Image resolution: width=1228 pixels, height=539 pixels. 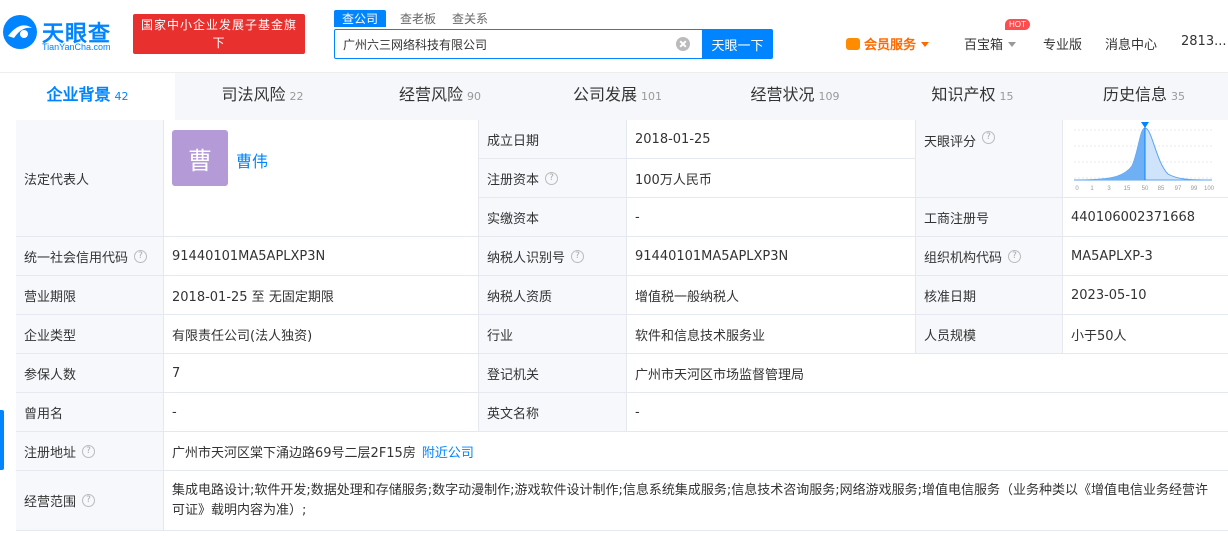 I want to click on credit-code-label-cell: 统一社会信用代码?, so click(x=90, y=256).